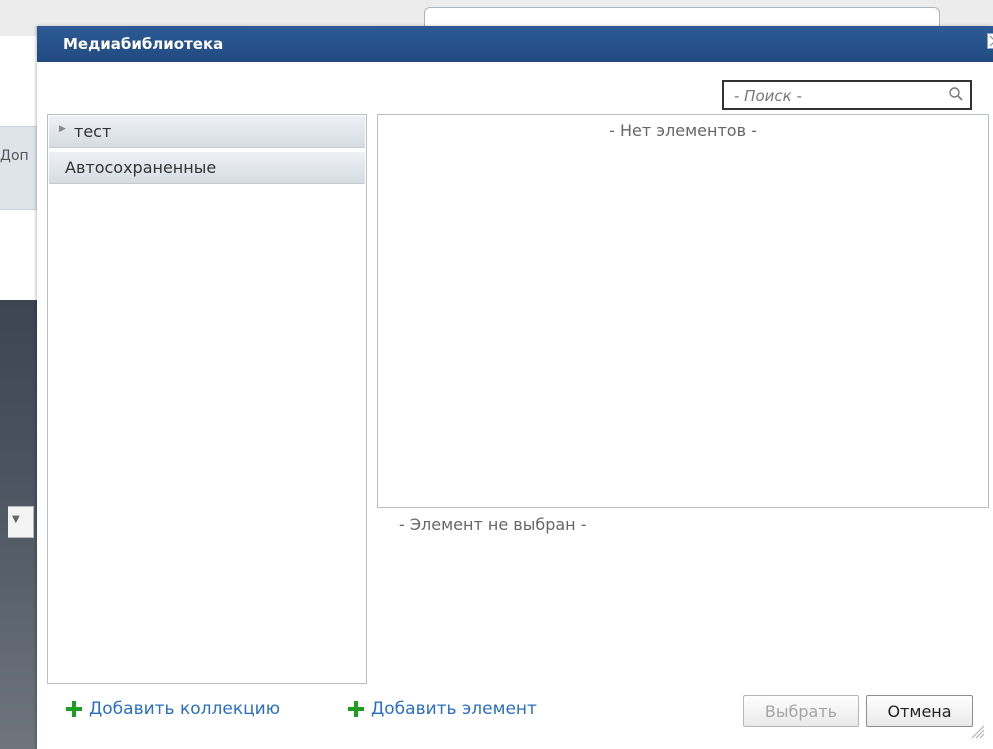 The height and width of the screenshot is (749, 993). What do you see at coordinates (184, 709) in the screenshot?
I see `add-collection-label: Добавить коллекцию` at bounding box center [184, 709].